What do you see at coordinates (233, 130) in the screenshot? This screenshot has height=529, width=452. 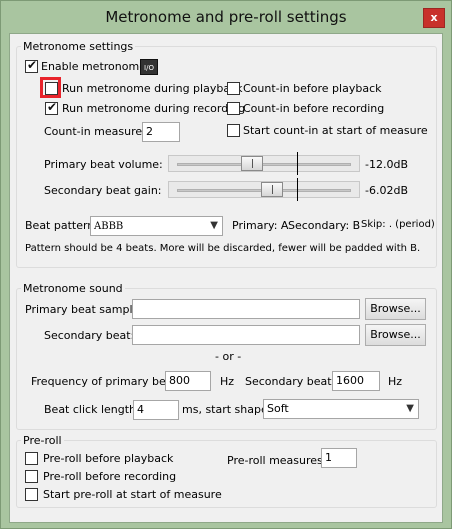 I see `start-countin-checkbox` at bounding box center [233, 130].